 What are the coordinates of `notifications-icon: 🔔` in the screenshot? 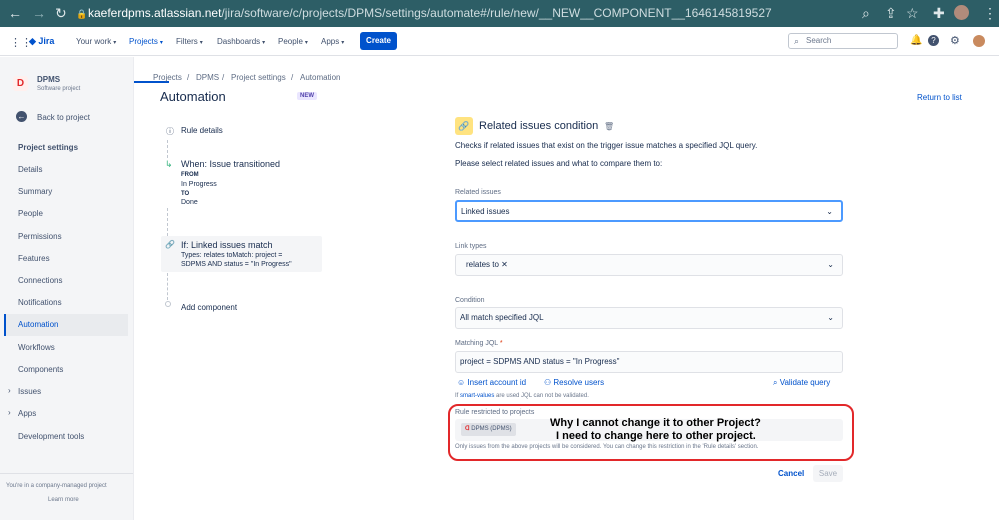 It's located at (916, 40).